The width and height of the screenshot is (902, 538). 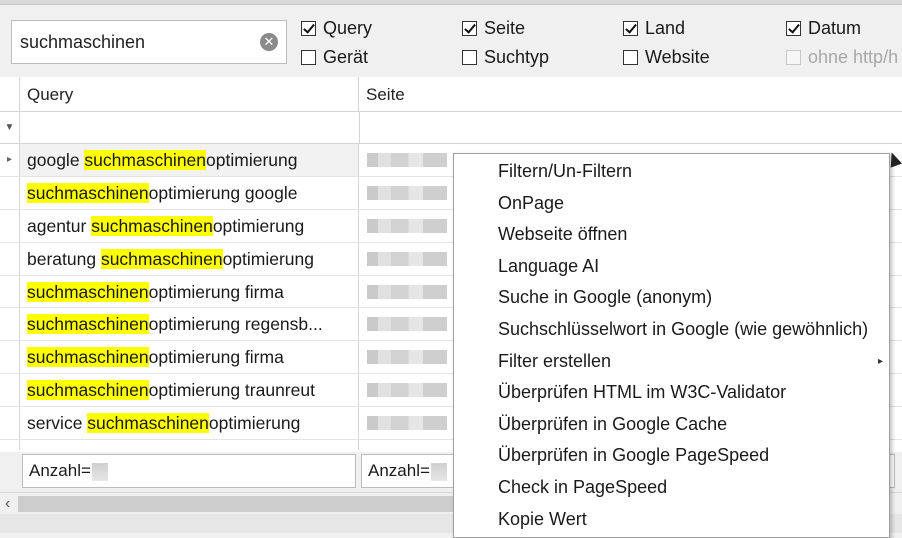 I want to click on checkbox-label: Query, so click(x=348, y=27).